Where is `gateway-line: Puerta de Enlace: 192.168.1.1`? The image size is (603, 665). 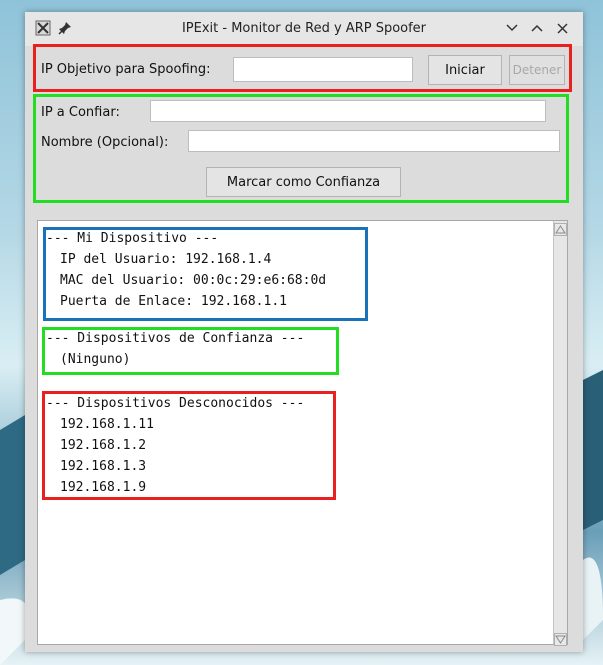
gateway-line: Puerta de Enlace: 192.168.1.1 is located at coordinates (173, 301).